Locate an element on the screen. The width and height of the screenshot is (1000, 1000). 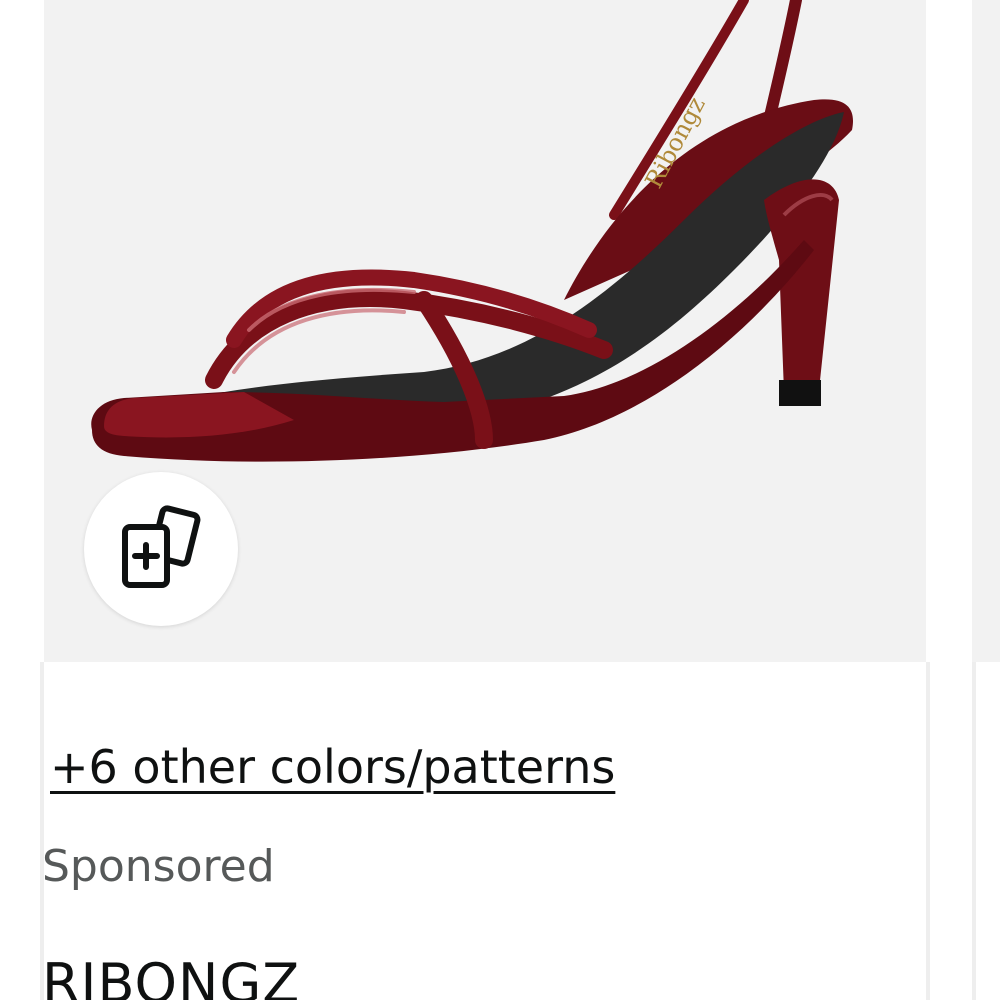
sponsored-label: Sponsored is located at coordinates (158, 866).